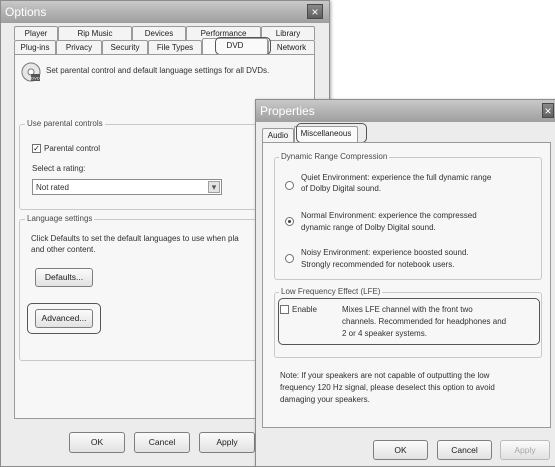 The width and height of the screenshot is (555, 467). I want to click on options-apply-button: Apply, so click(227, 442).